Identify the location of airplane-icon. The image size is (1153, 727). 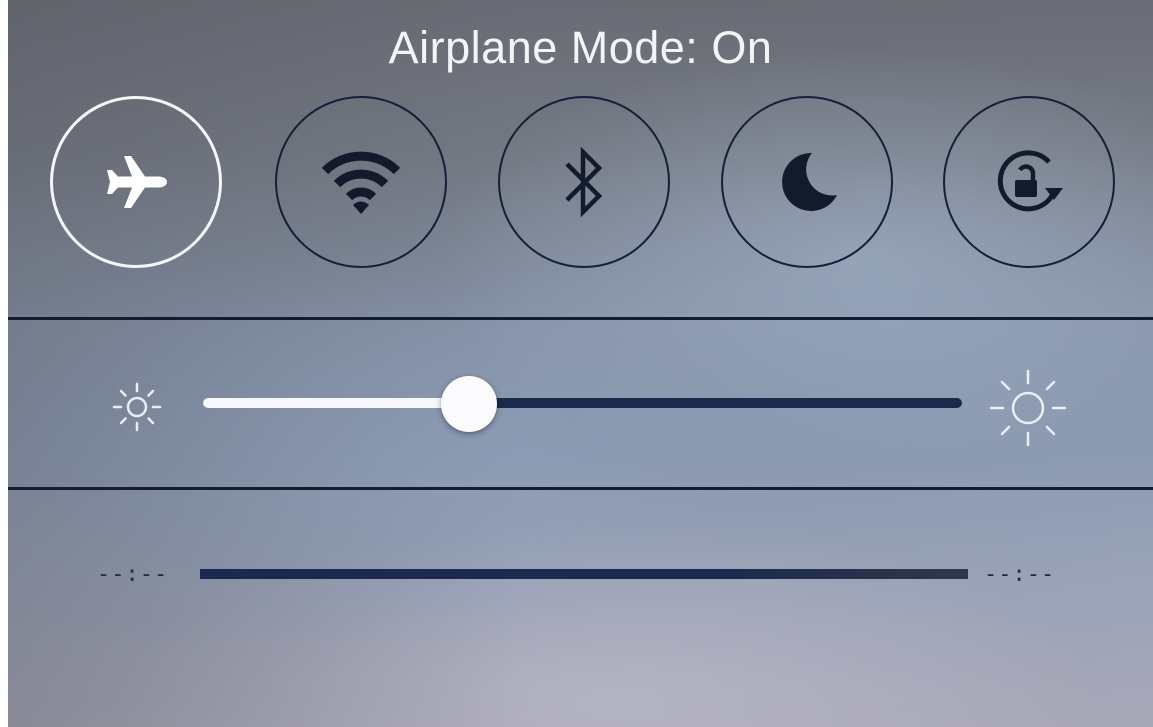
(137, 182).